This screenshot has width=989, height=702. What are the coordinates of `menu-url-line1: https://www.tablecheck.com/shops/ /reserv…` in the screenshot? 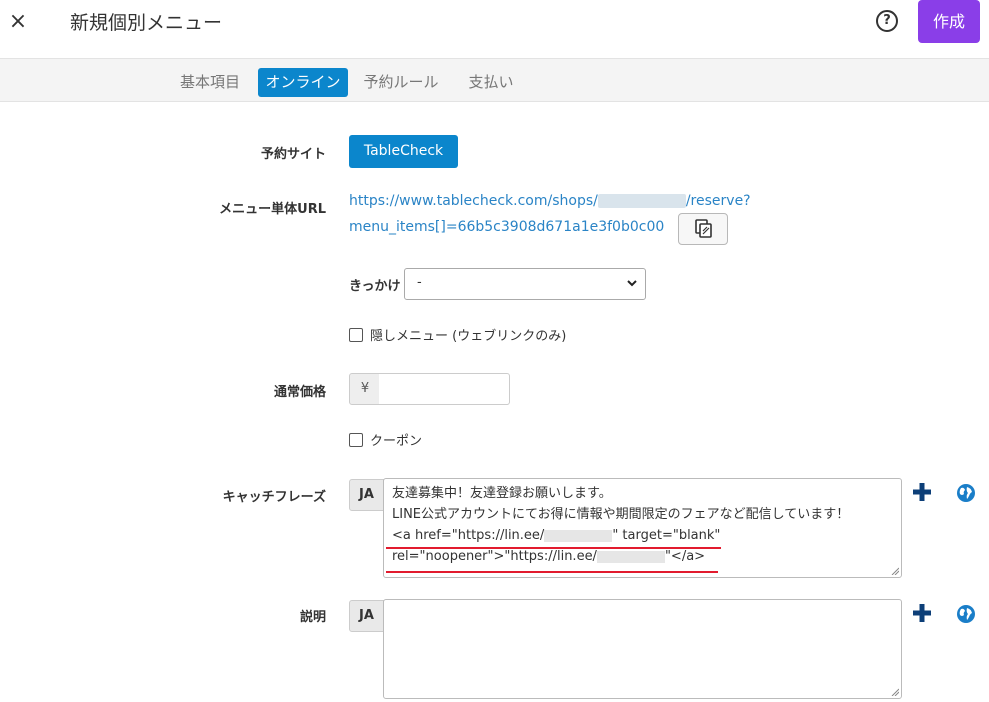 It's located at (550, 201).